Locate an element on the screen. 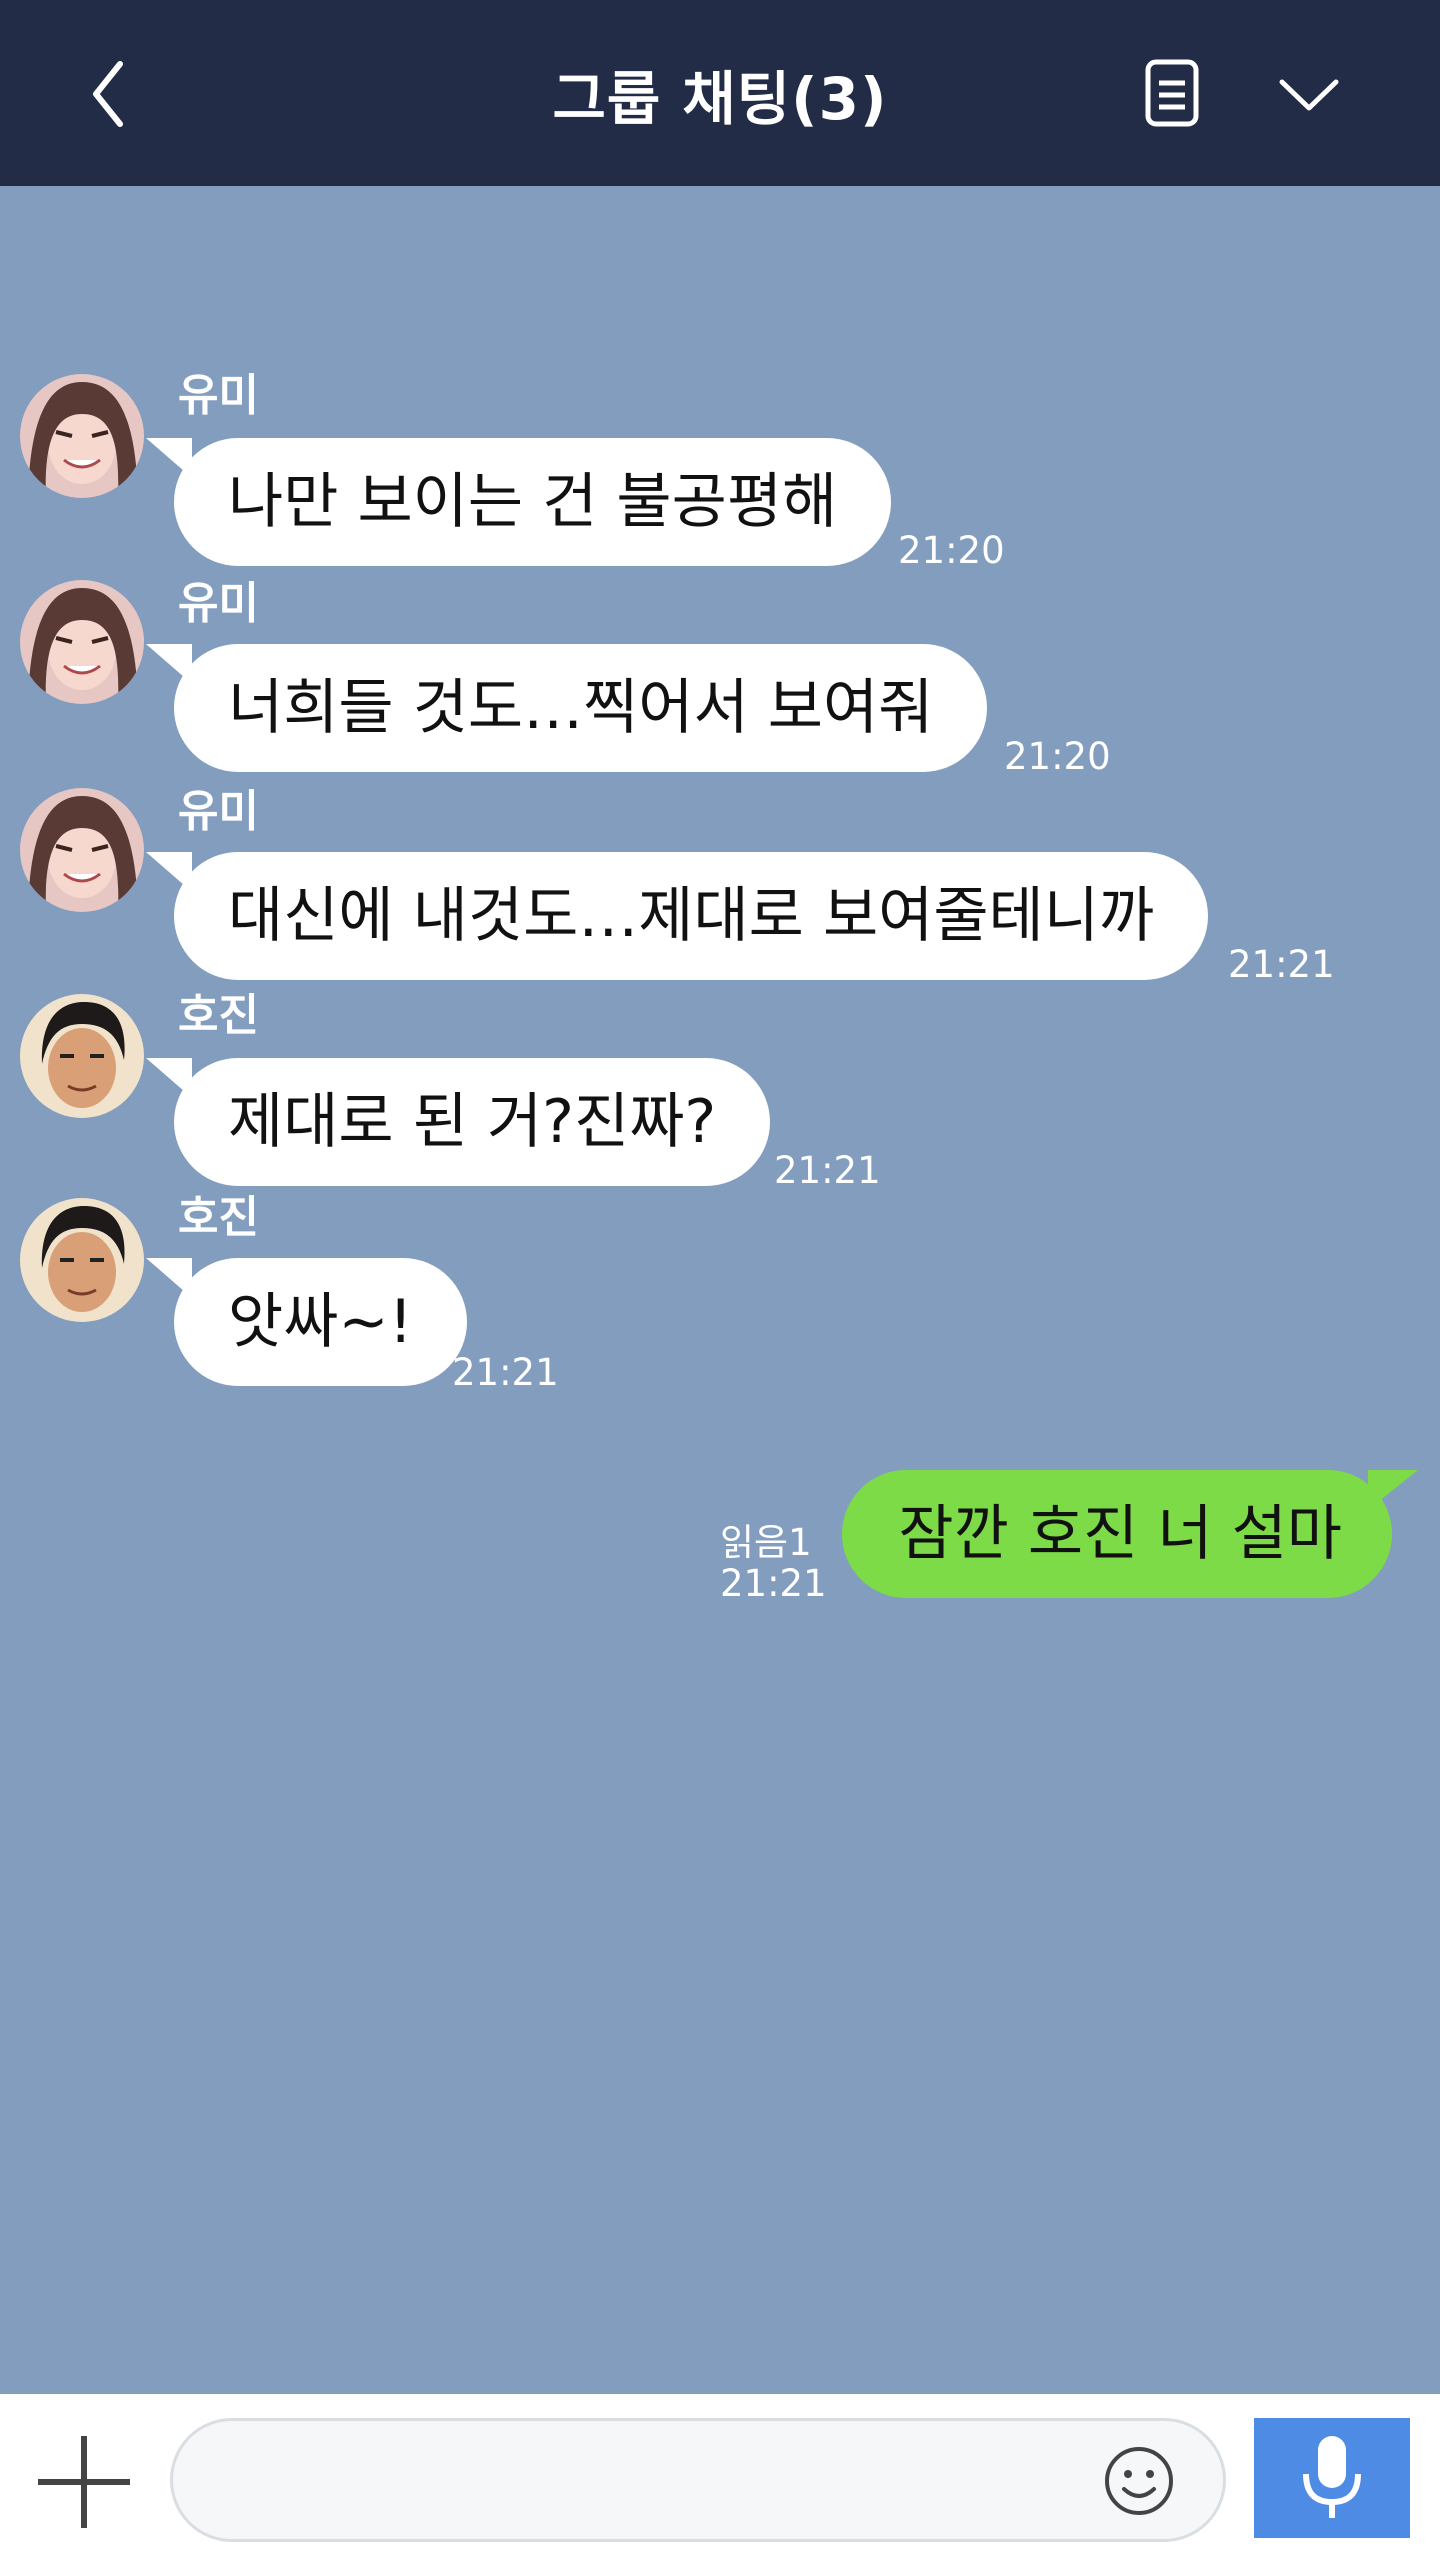 Image resolution: width=1440 pixels, height=2560 pixels. plus-icon is located at coordinates (84, 2482).